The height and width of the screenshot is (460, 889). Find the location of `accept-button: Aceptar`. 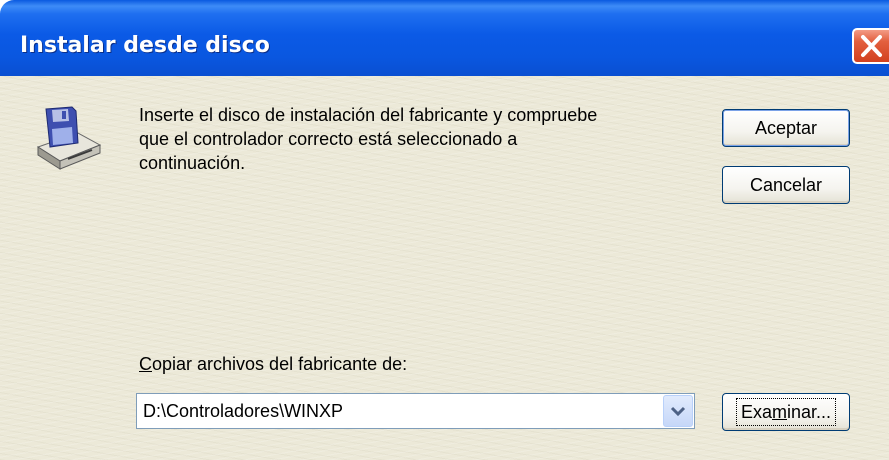

accept-button: Aceptar is located at coordinates (786, 128).